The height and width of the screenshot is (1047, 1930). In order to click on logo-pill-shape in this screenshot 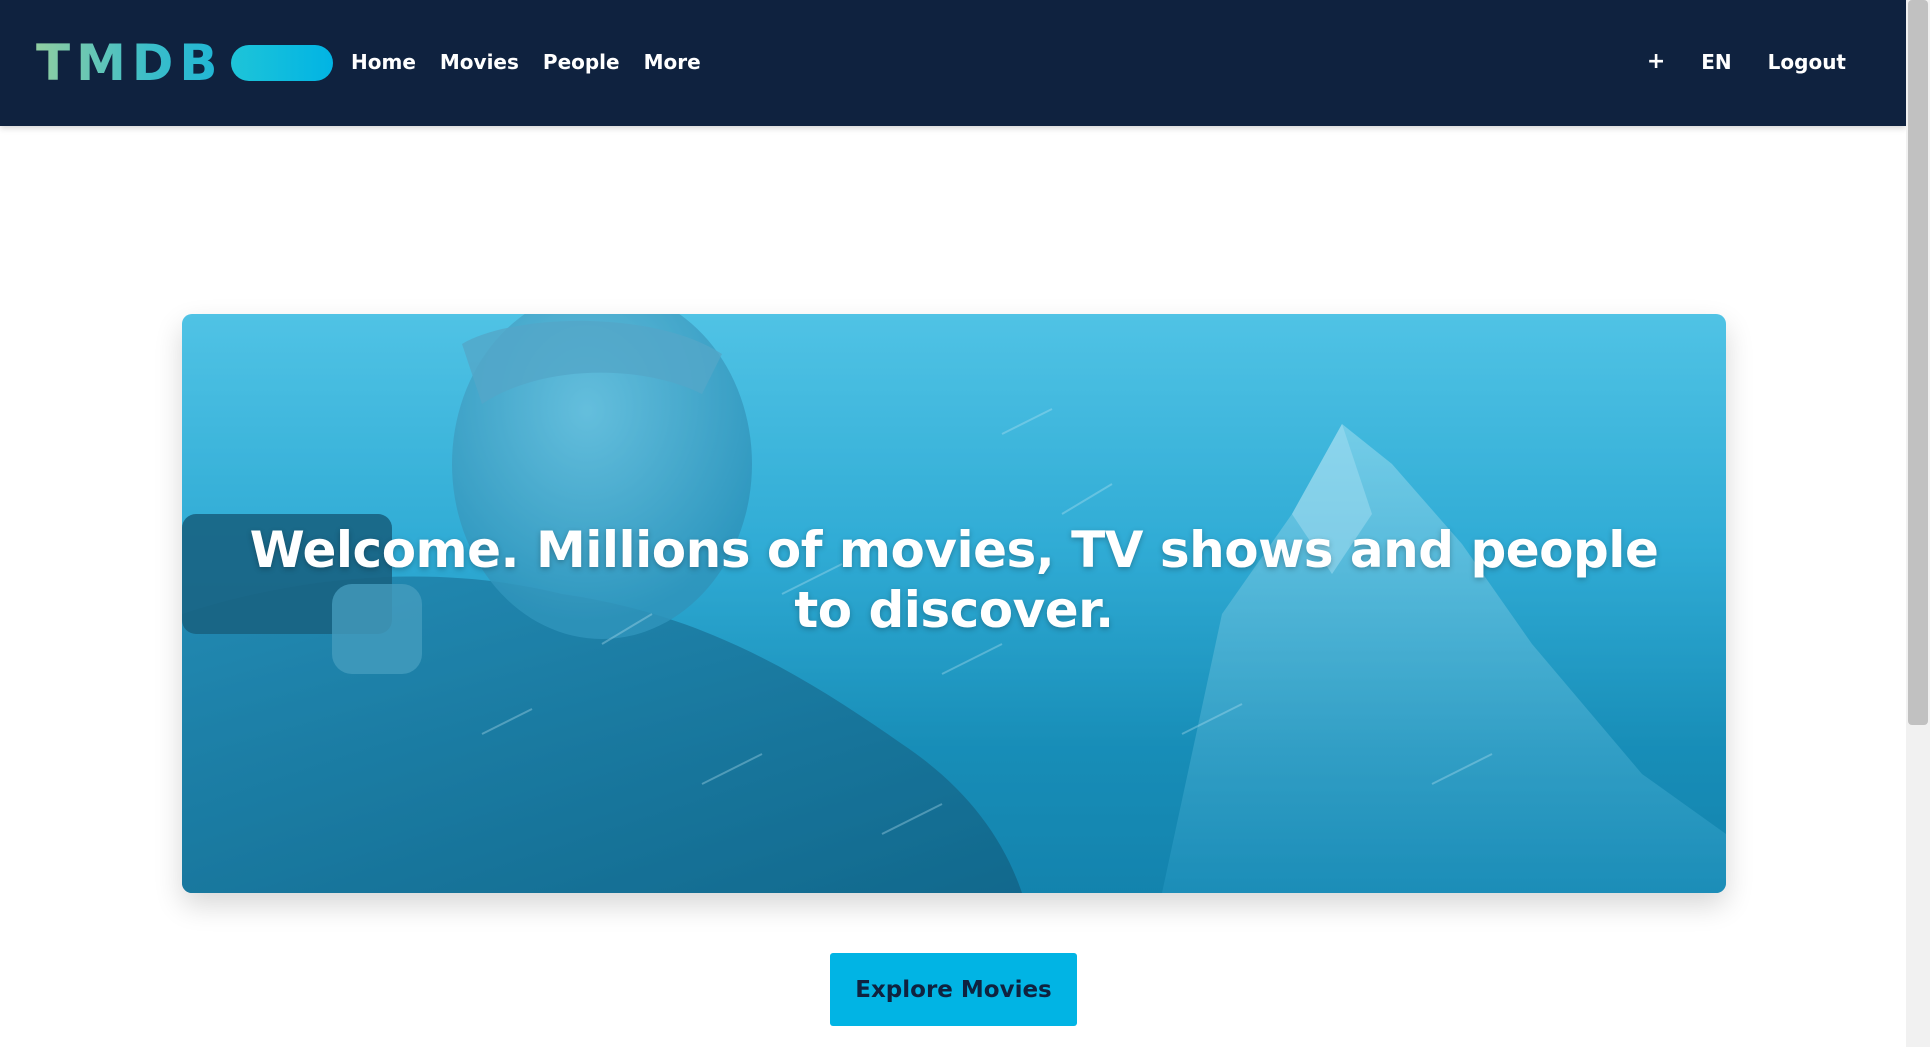, I will do `click(282, 63)`.